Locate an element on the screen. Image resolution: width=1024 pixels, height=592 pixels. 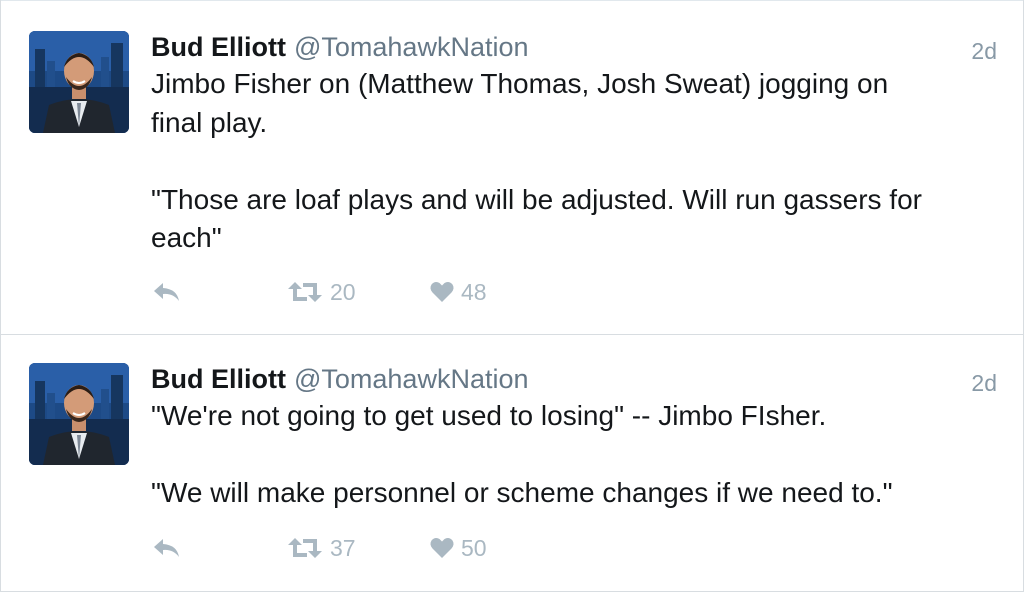
like-button: 48 is located at coordinates (458, 292).